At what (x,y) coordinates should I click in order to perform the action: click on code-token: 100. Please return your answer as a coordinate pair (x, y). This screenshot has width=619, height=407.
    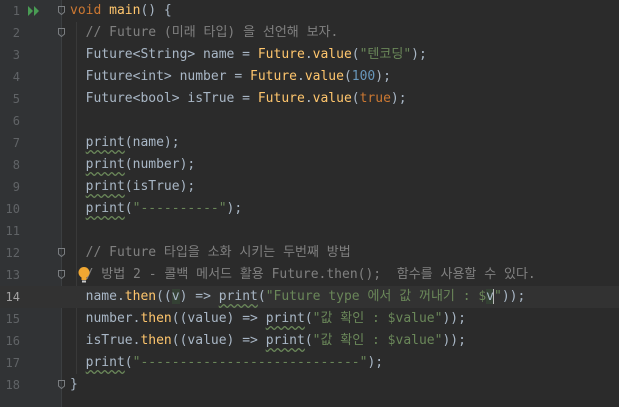
    Looking at the image, I should click on (363, 76).